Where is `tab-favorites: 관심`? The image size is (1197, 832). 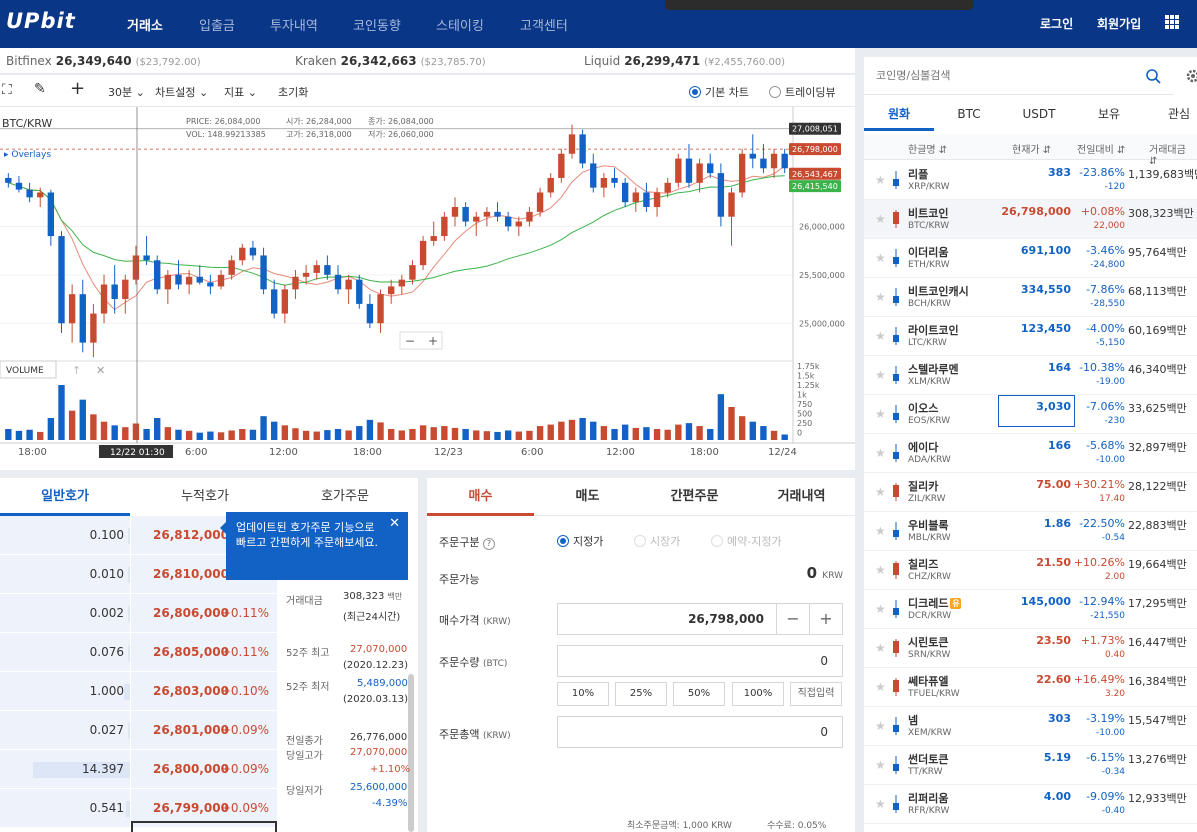 tab-favorites: 관심 is located at coordinates (1170, 114).